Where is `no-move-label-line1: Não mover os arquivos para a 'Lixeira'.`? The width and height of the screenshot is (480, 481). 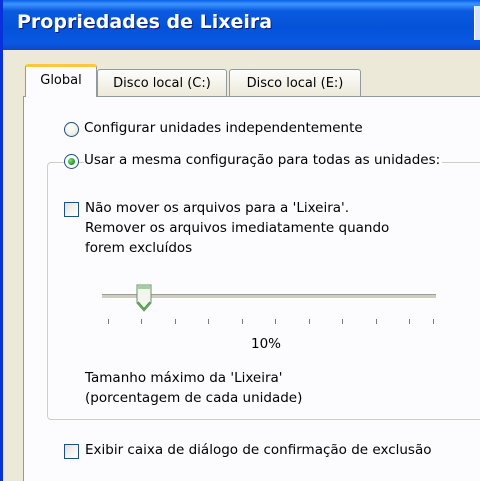 no-move-label-line1: Não mover os arquivos para a 'Lixeira'. is located at coordinates (217, 208).